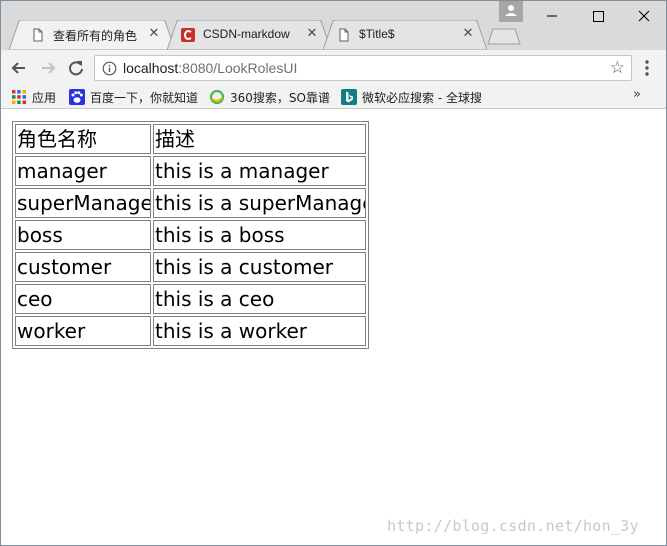 This screenshot has width=667, height=546. What do you see at coordinates (259, 139) in the screenshot?
I see `table-header-cell: 描述` at bounding box center [259, 139].